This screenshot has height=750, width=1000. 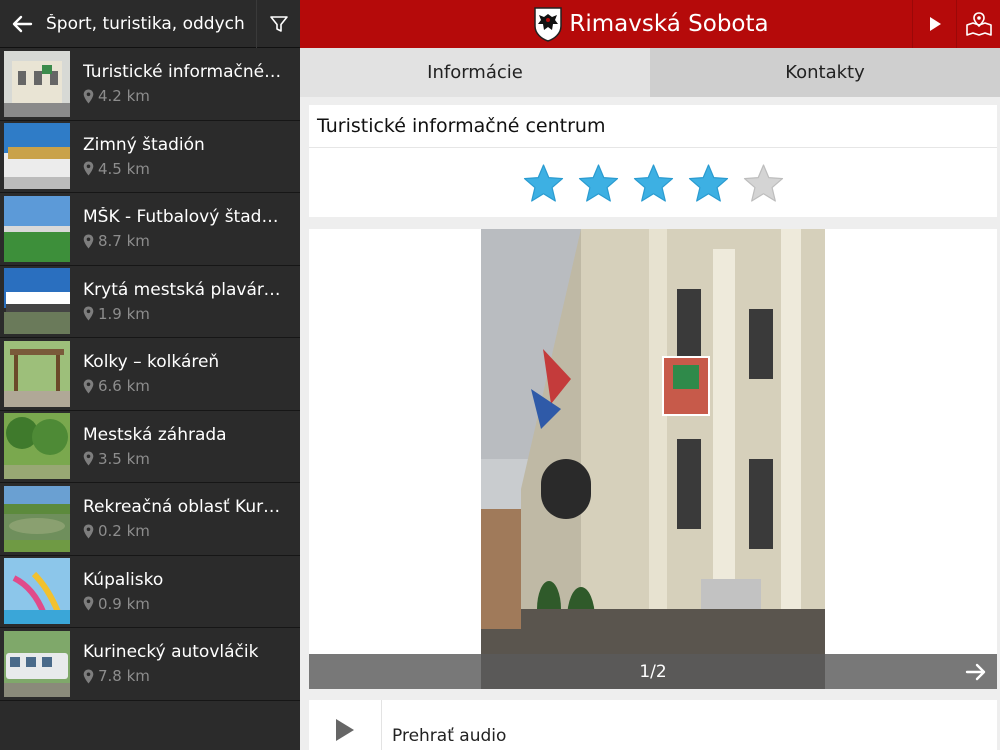 I want to click on arrow-right-icon, so click(x=975, y=672).